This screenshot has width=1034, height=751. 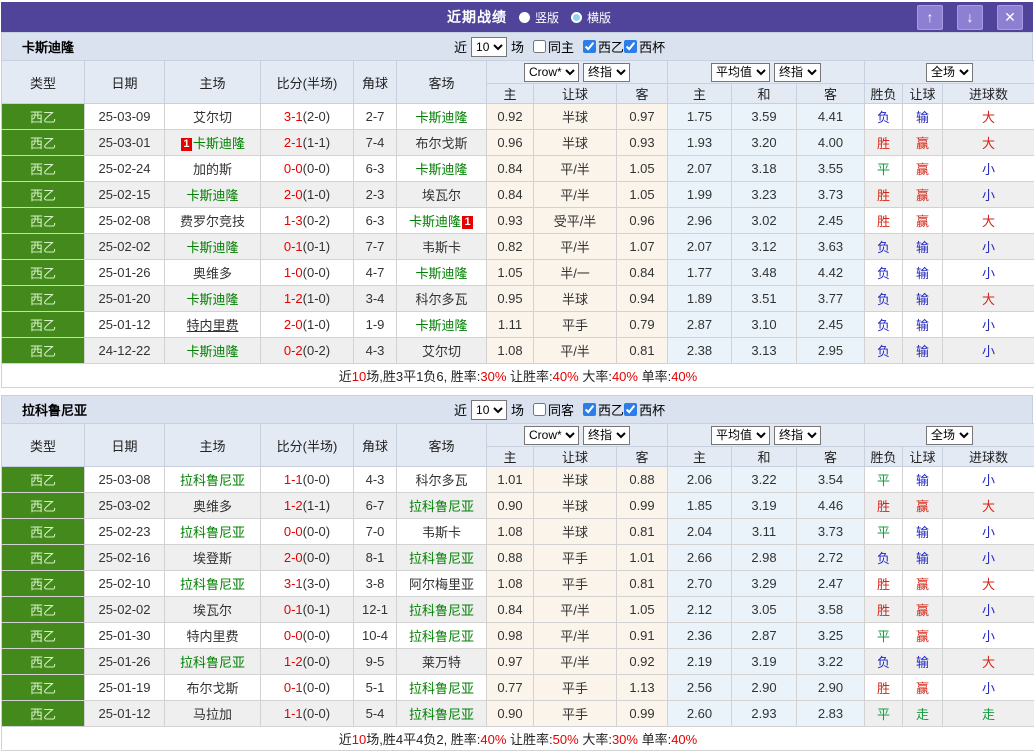 What do you see at coordinates (460, 46) in the screenshot?
I see `near-label: 近` at bounding box center [460, 46].